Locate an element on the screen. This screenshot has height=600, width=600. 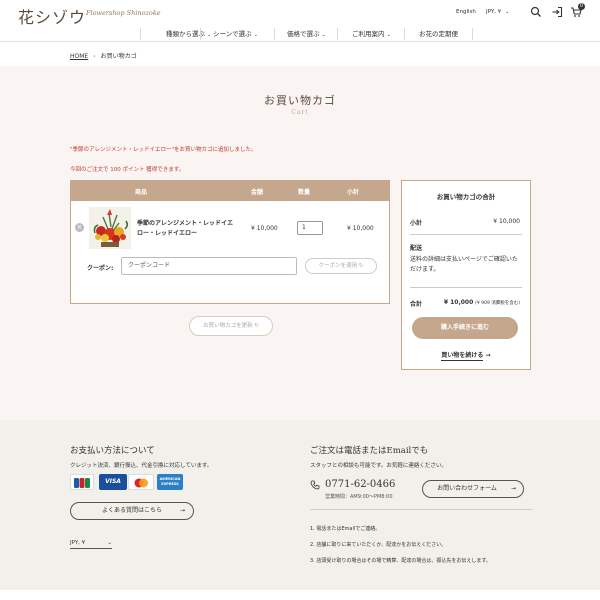
language-switch: English is located at coordinates (466, 12).